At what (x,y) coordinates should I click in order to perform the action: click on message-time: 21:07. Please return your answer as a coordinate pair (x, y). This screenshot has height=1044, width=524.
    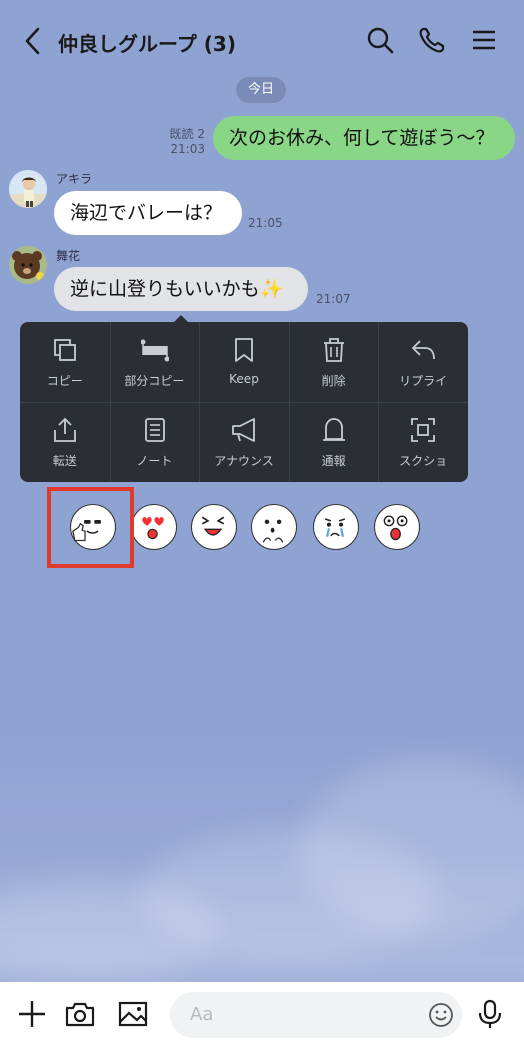
    Looking at the image, I should click on (333, 299).